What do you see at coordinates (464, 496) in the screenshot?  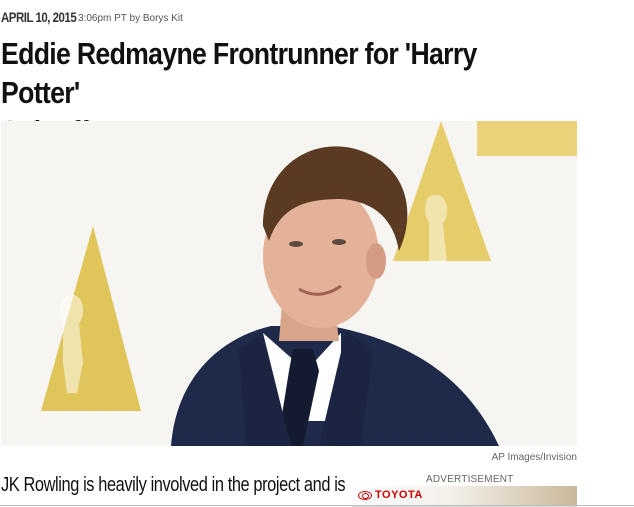 I see `advertisement-banner: TOYOTA` at bounding box center [464, 496].